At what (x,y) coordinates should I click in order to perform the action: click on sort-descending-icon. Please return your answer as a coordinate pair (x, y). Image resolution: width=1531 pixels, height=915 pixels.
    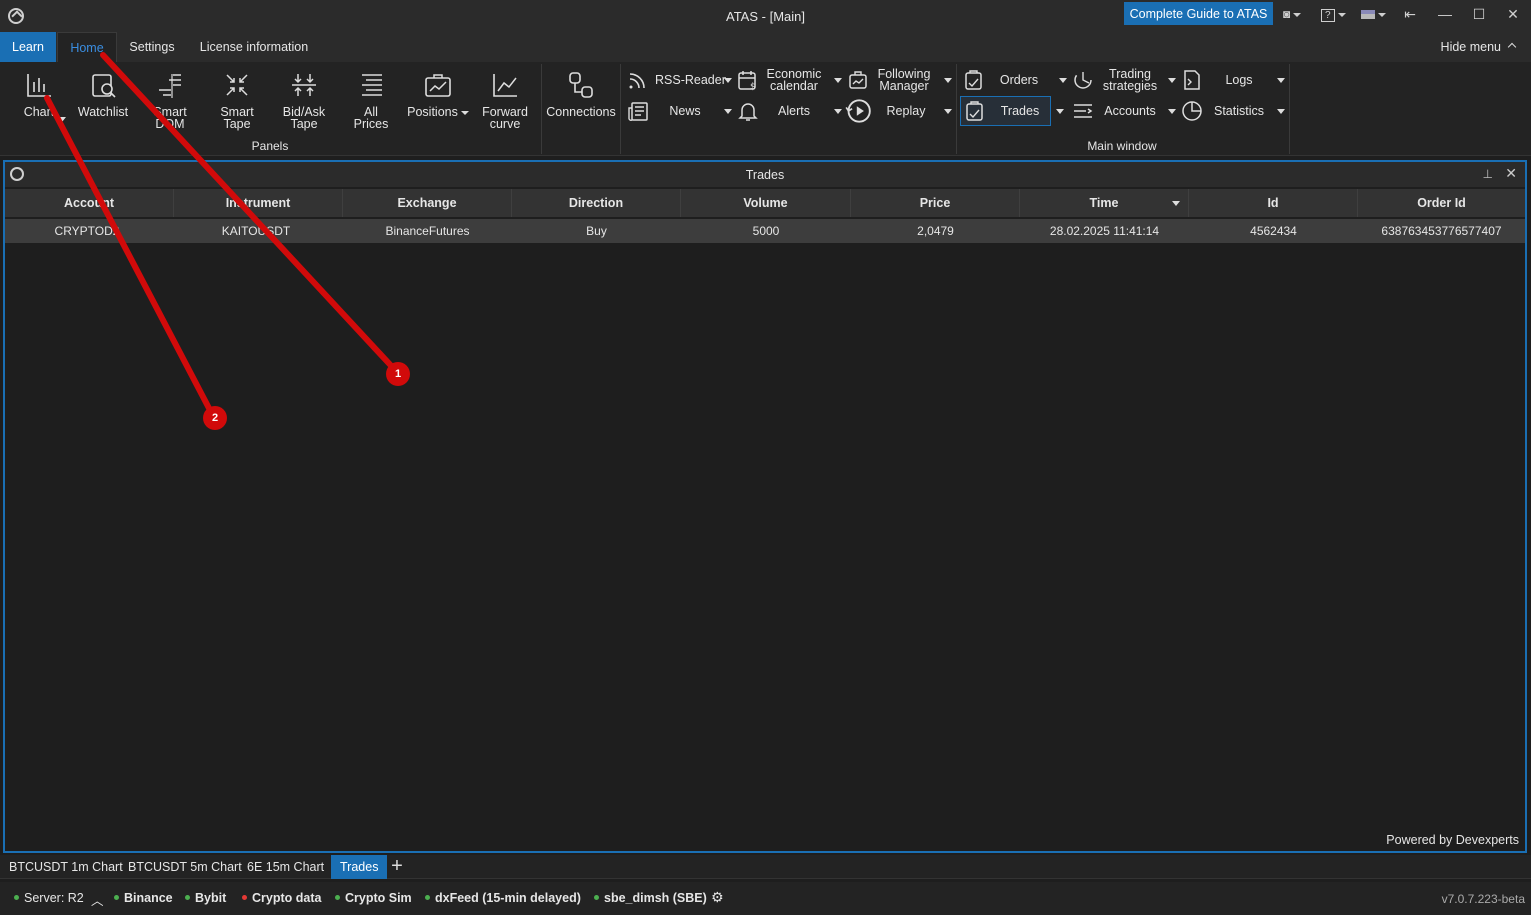
    Looking at the image, I should click on (1176, 203).